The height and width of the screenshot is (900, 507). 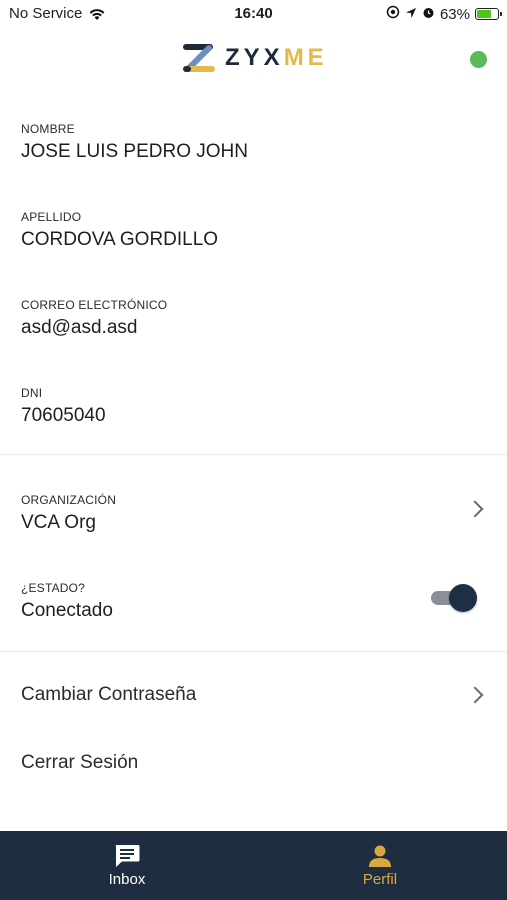 What do you see at coordinates (94, 305) in the screenshot?
I see `correo-label: CORREO ELECTRÓNICO` at bounding box center [94, 305].